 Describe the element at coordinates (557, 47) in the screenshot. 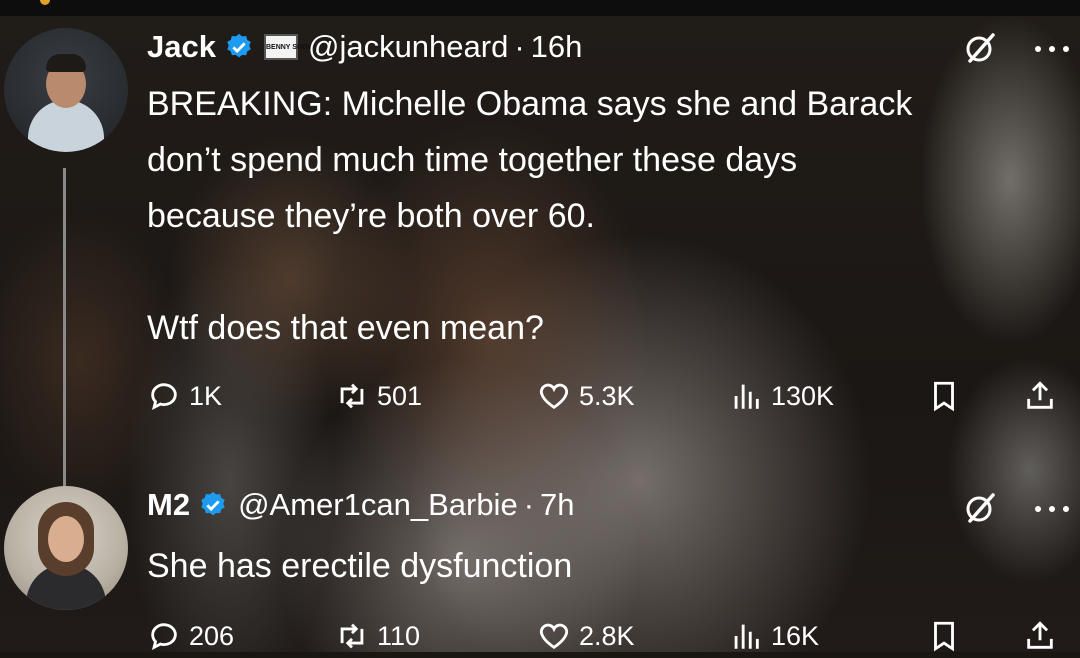

I see `timestamp: 16h` at that location.